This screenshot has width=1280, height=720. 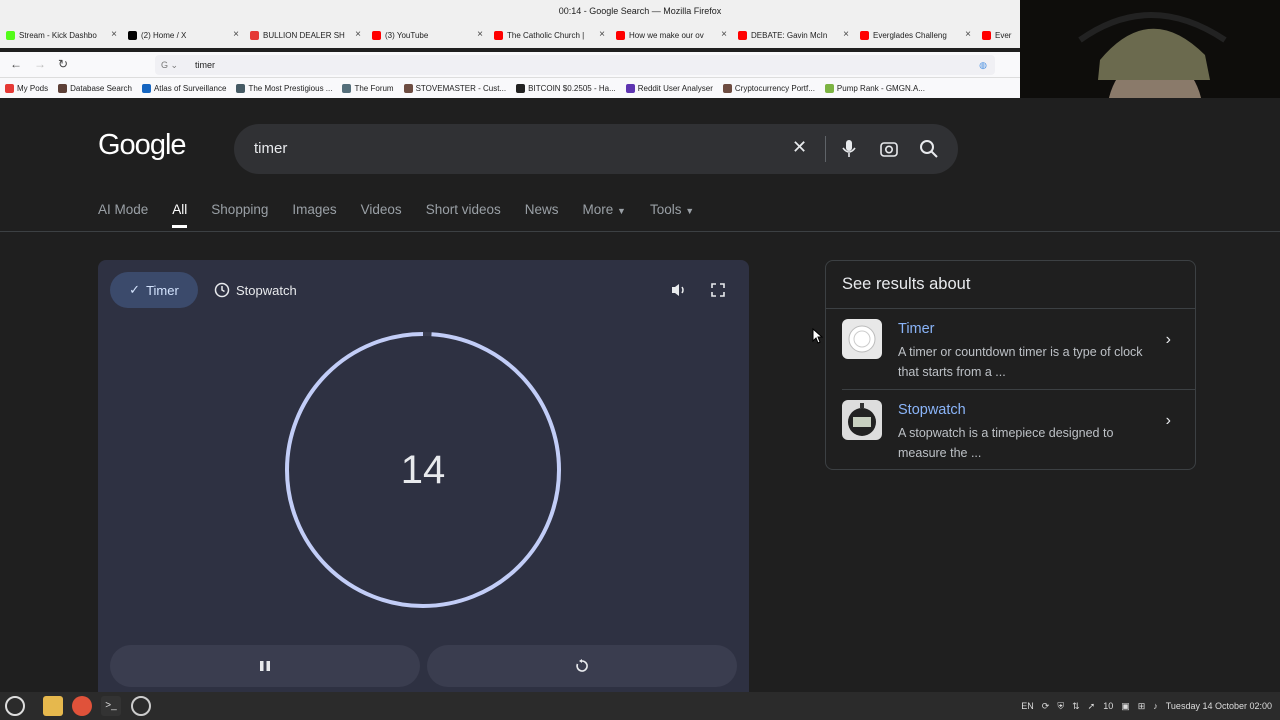 I want to click on reset-button, so click(x=582, y=666).